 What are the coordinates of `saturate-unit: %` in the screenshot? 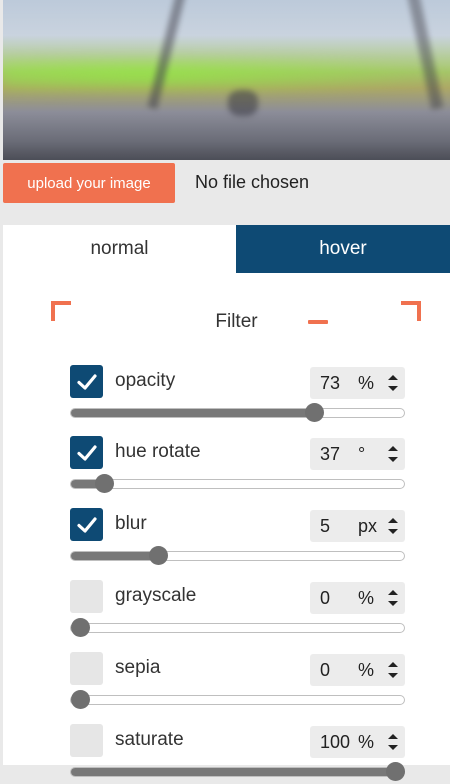 It's located at (366, 742).